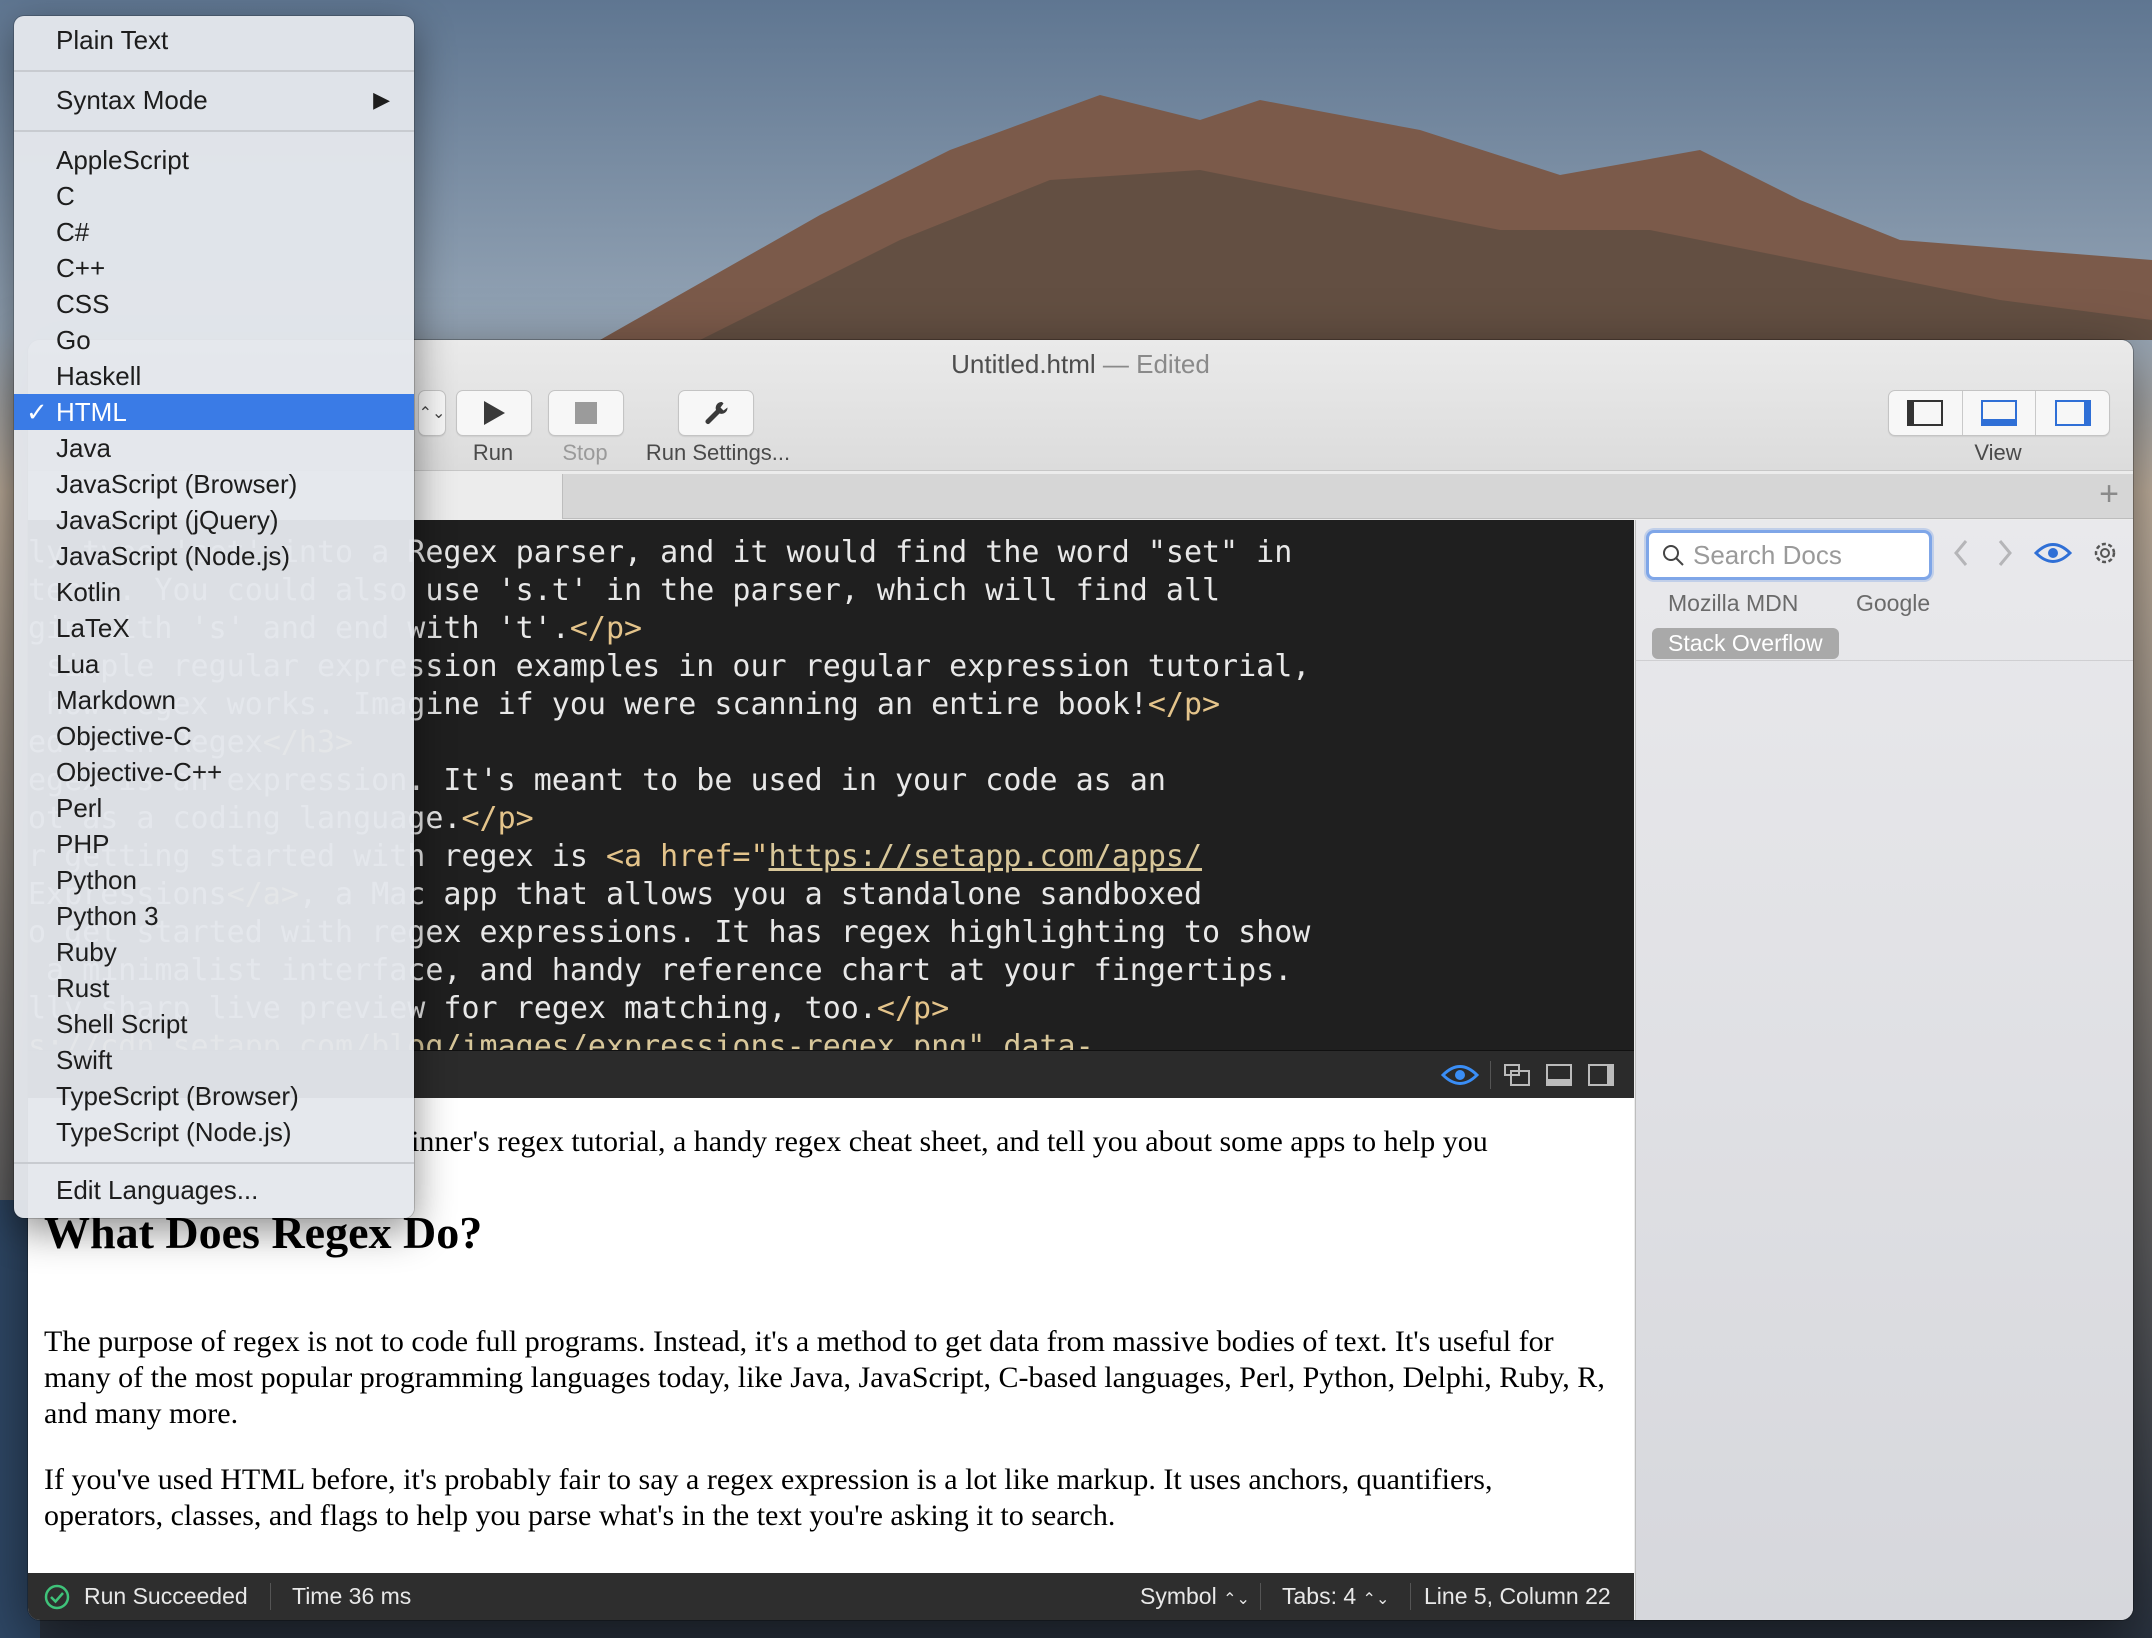 This screenshot has width=2152, height=1638. I want to click on menu-item-label: LaTeX, so click(93, 628).